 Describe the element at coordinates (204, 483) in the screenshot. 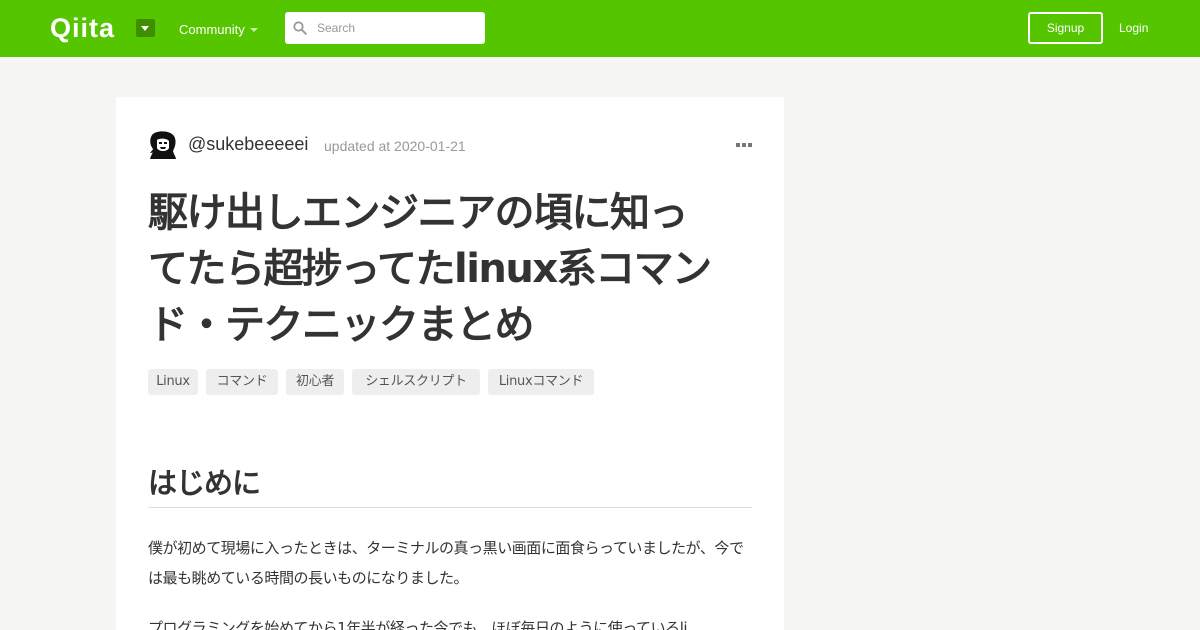

I see `section-heading: はじめに` at that location.